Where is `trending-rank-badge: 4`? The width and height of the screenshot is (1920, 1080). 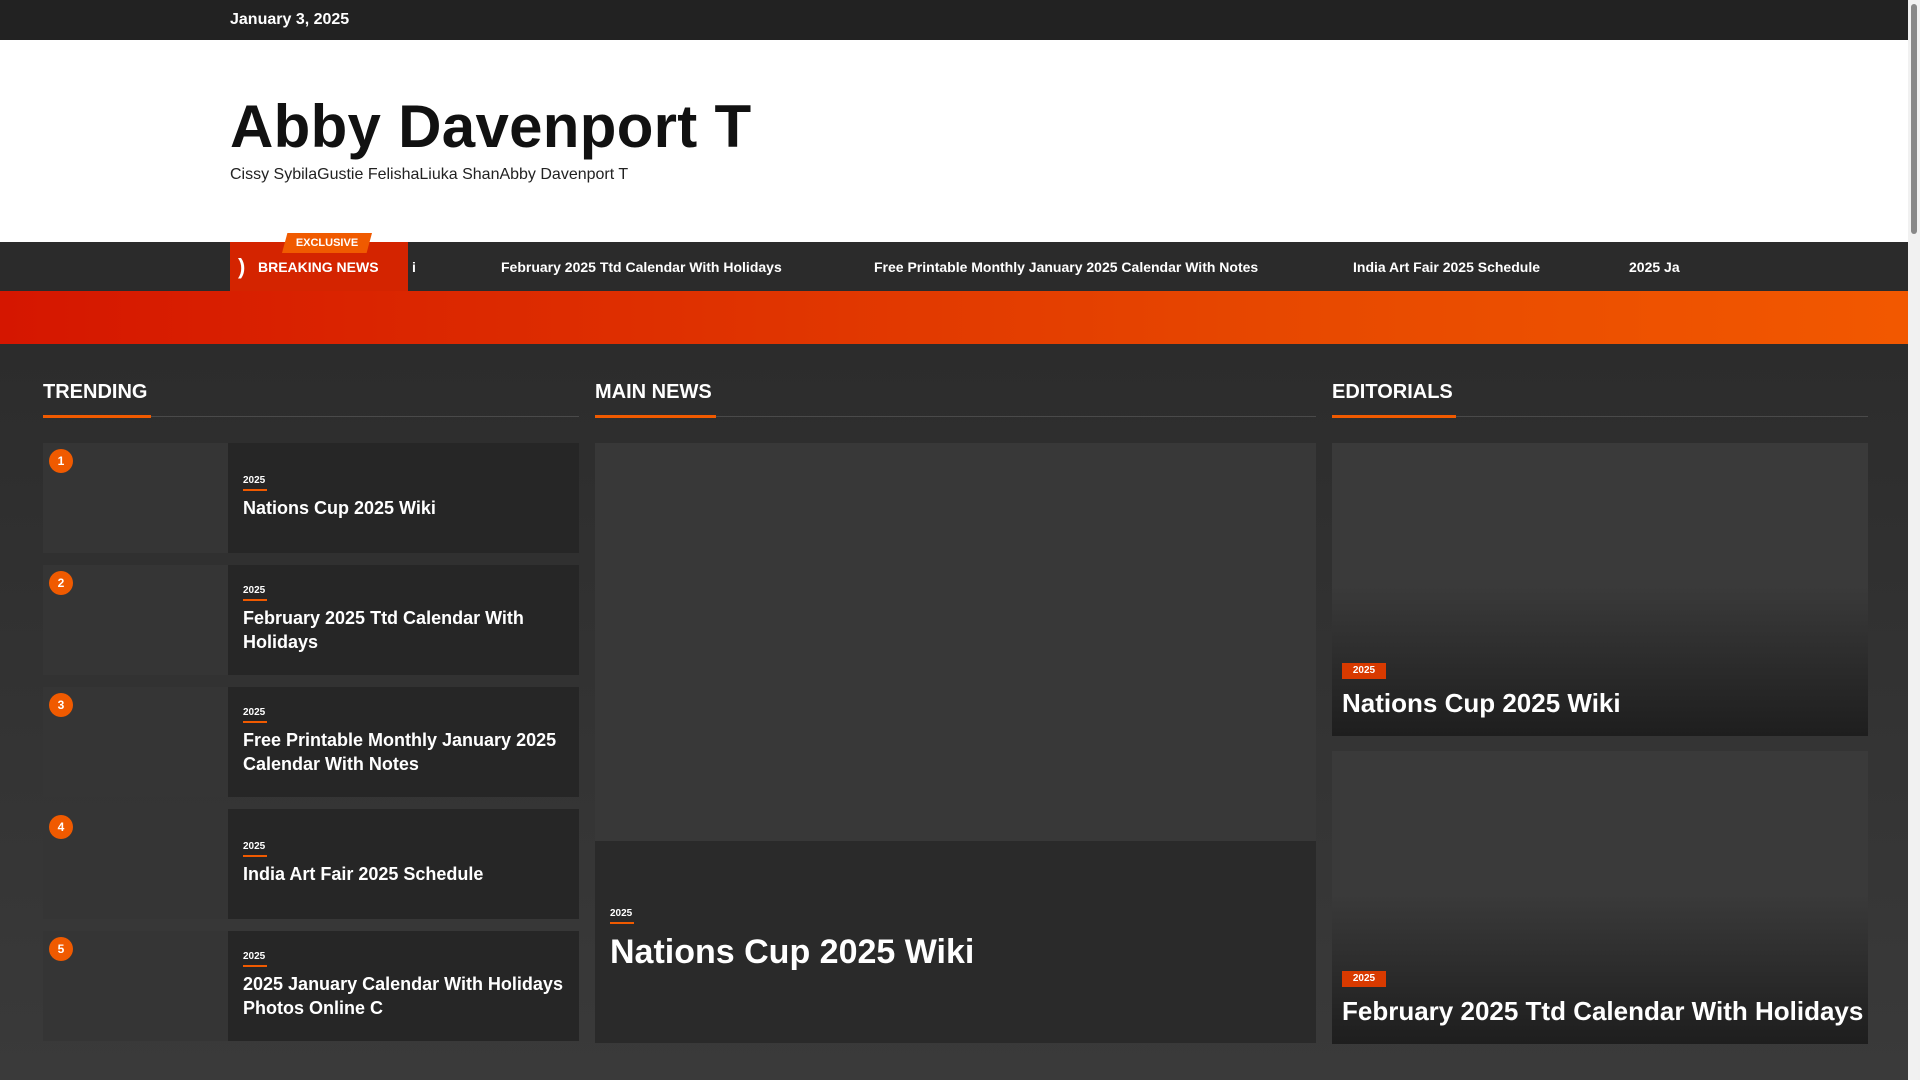 trending-rank-badge: 4 is located at coordinates (61, 827).